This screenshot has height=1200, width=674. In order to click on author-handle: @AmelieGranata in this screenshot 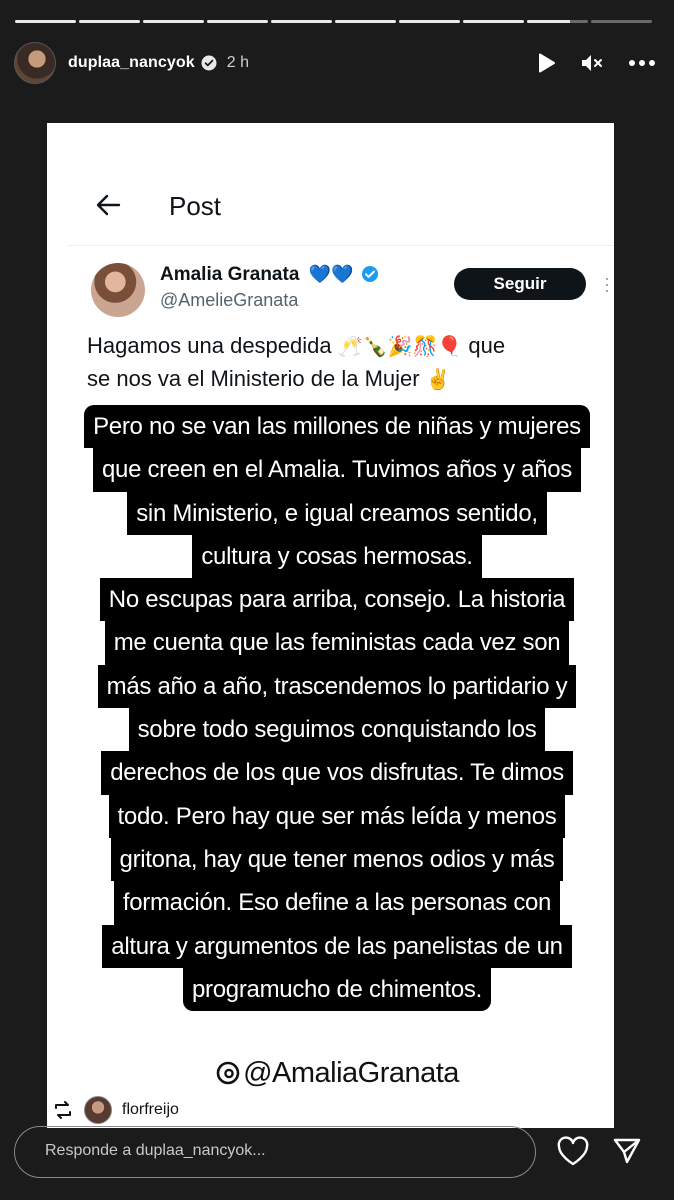, I will do `click(229, 300)`.